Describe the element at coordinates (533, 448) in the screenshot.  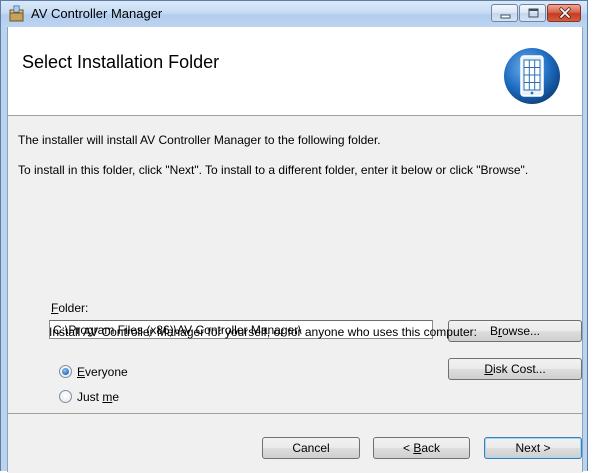
I see `next-button: Next >` at that location.